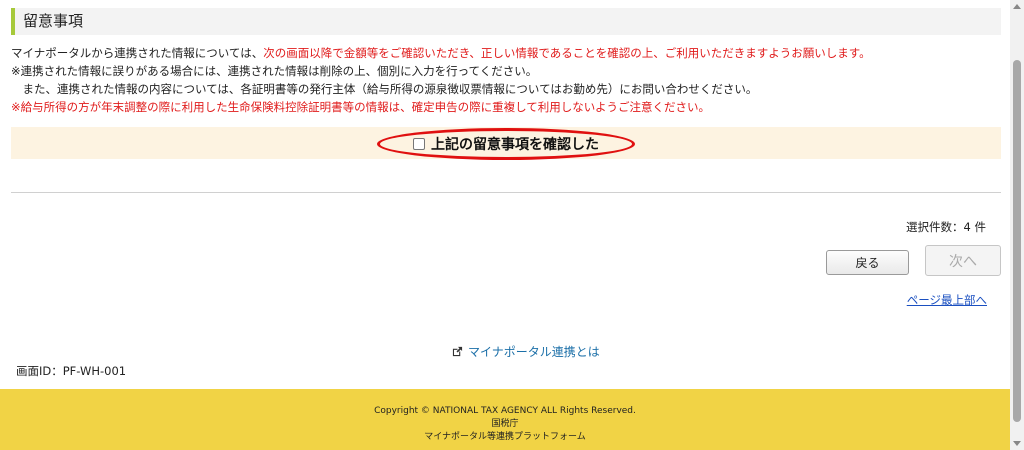  I want to click on next-button: 次へ, so click(963, 260).